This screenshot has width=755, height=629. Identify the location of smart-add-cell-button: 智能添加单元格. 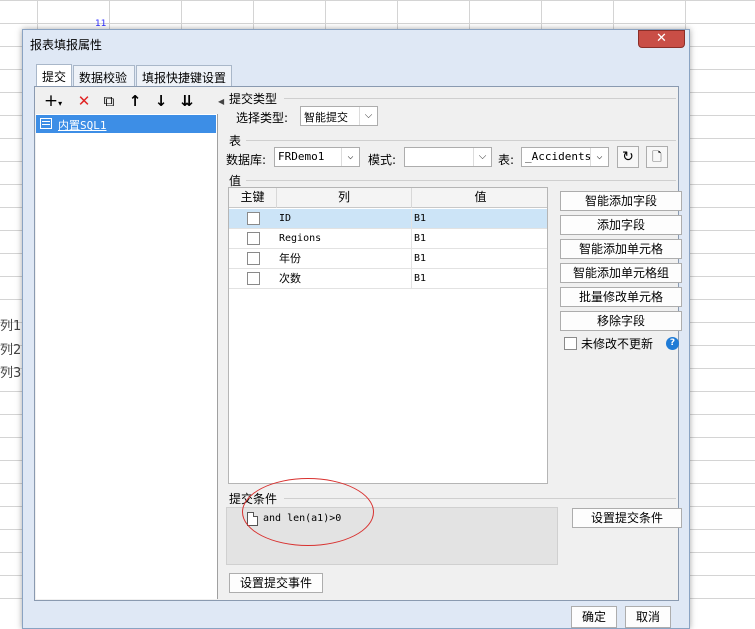
(621, 249).